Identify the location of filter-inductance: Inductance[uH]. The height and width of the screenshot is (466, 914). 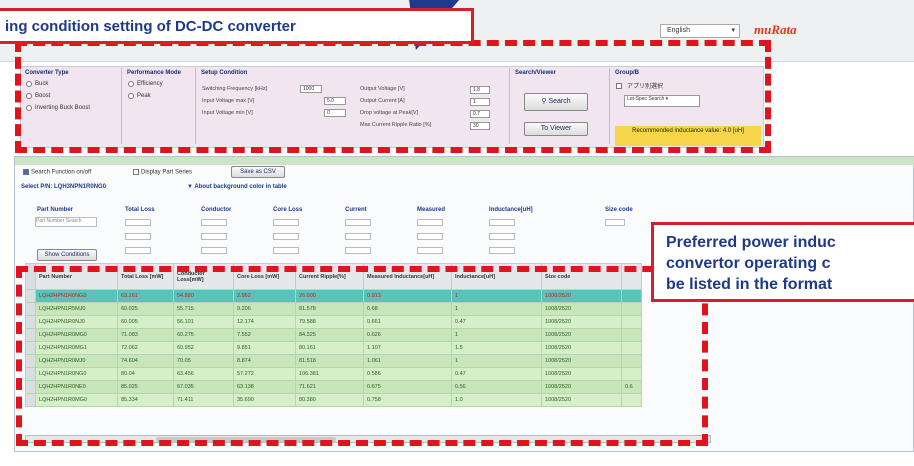
(511, 210).